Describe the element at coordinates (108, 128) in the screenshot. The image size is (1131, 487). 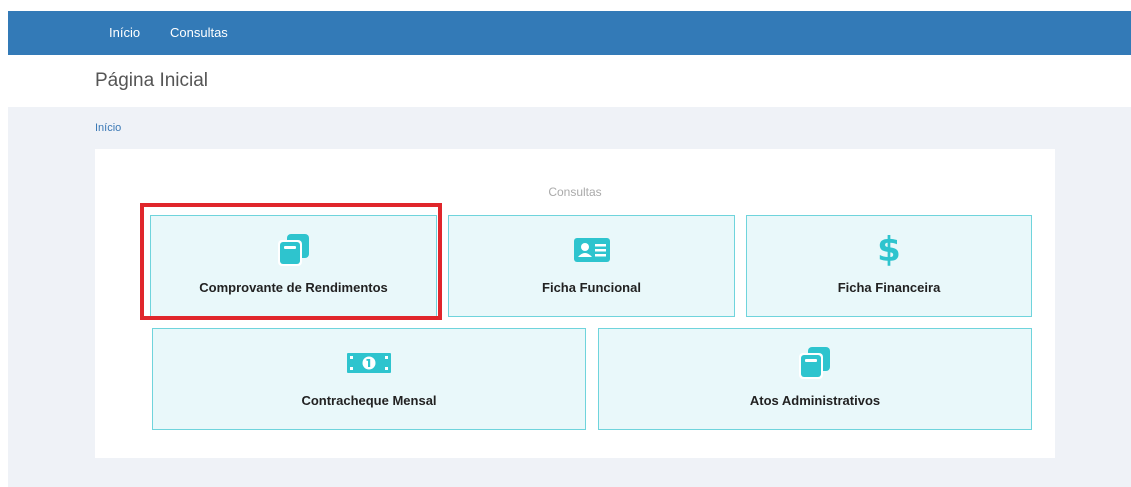
I see `breadcrumb-inicio: Início` at that location.